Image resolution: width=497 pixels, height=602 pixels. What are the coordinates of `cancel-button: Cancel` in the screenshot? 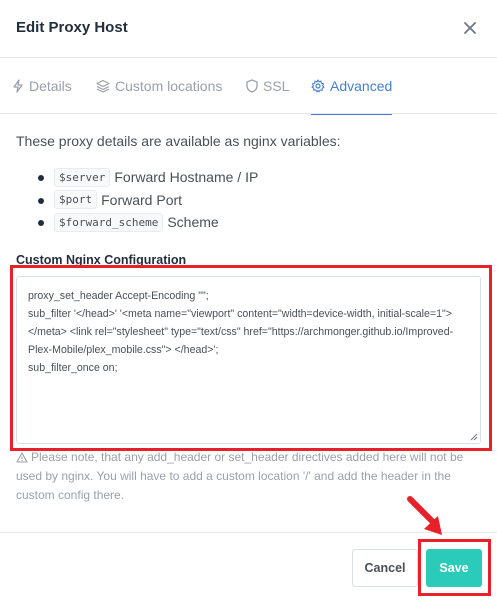 It's located at (385, 568).